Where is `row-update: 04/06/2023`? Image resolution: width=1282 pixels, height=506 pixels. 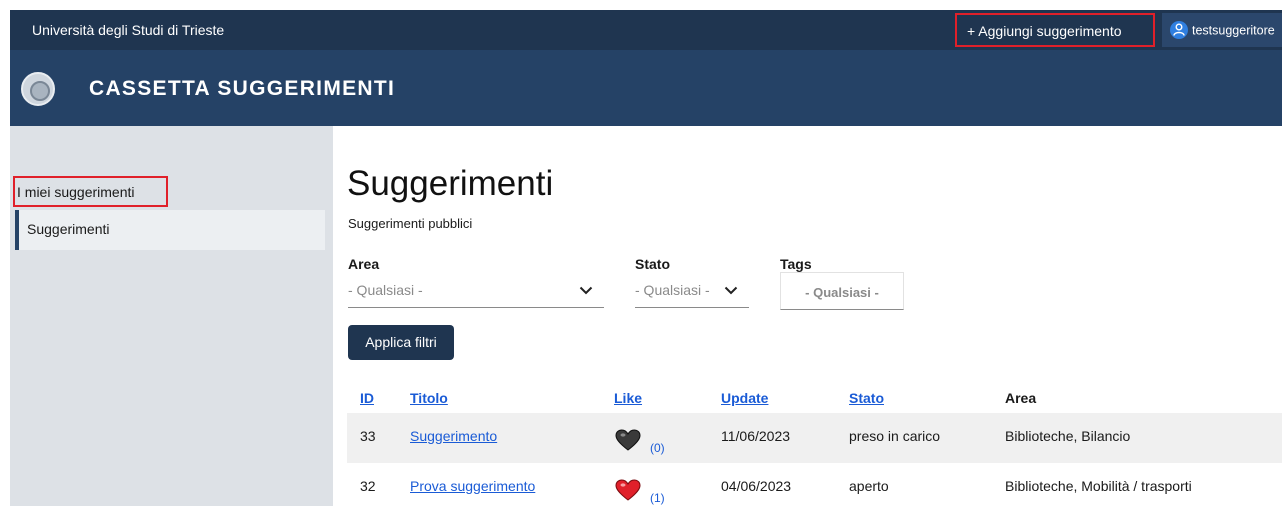
row-update: 04/06/2023 is located at coordinates (756, 486).